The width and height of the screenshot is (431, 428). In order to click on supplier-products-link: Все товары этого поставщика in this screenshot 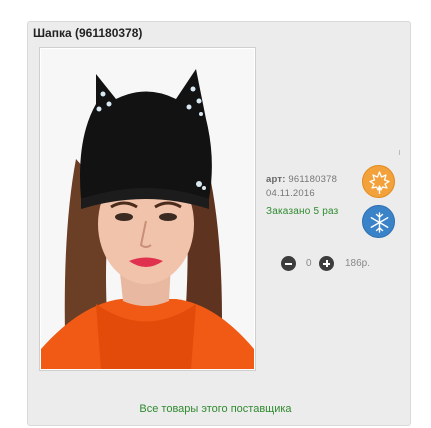, I will do `click(215, 409)`.